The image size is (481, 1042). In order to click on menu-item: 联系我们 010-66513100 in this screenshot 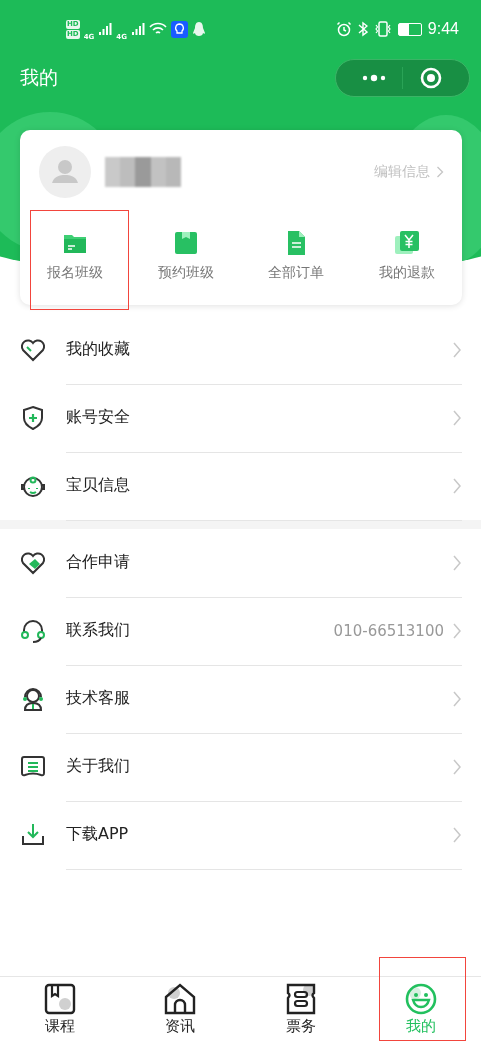, I will do `click(240, 631)`.